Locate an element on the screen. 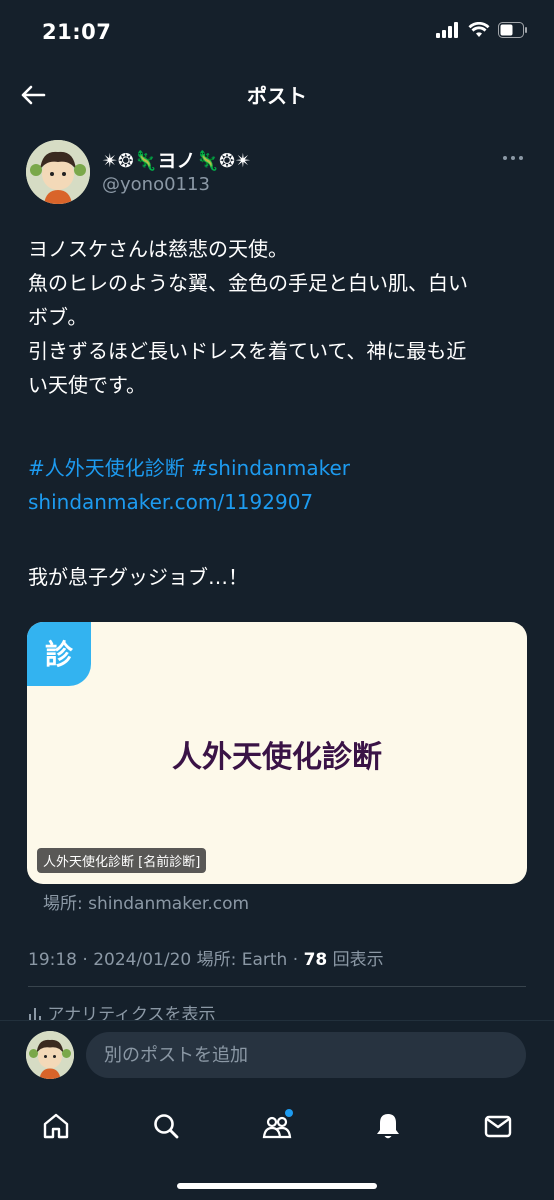  tab-home is located at coordinates (56, 1126).